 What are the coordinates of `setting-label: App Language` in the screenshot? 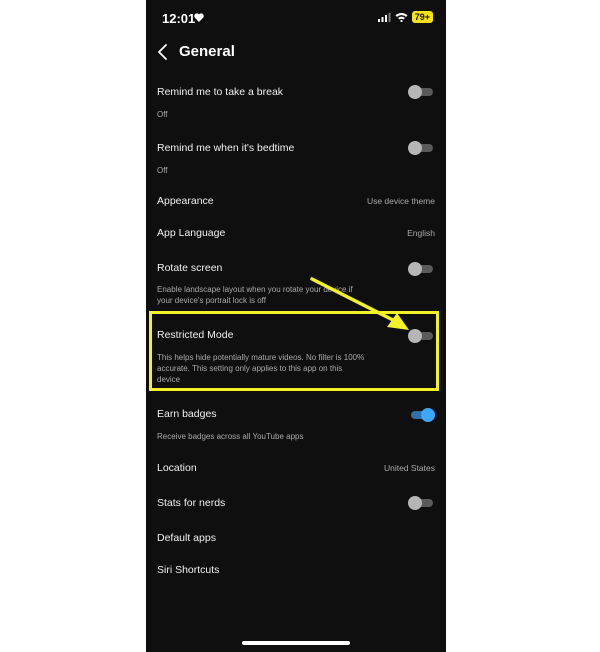 It's located at (191, 233).